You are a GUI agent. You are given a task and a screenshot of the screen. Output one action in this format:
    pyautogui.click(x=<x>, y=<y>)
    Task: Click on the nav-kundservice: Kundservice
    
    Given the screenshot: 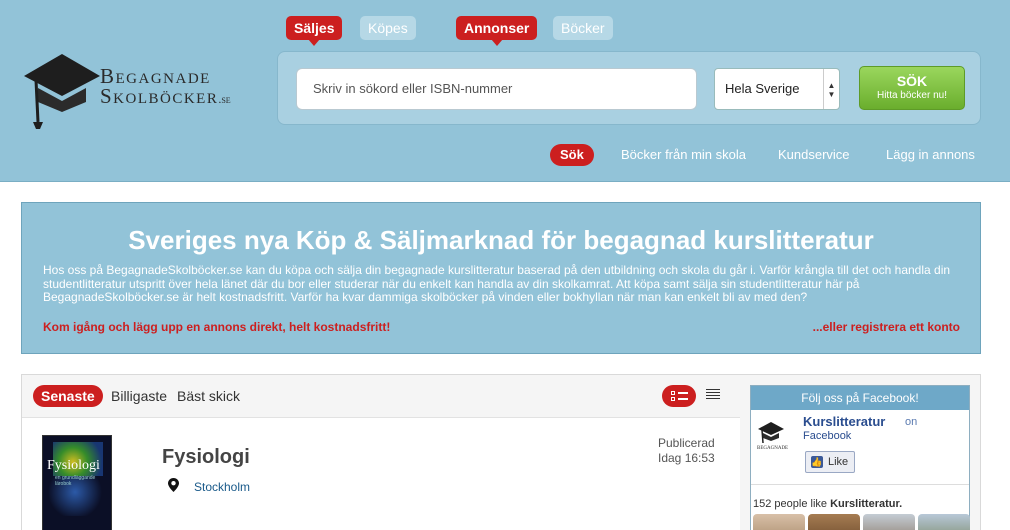 What is the action you would take?
    pyautogui.click(x=814, y=155)
    